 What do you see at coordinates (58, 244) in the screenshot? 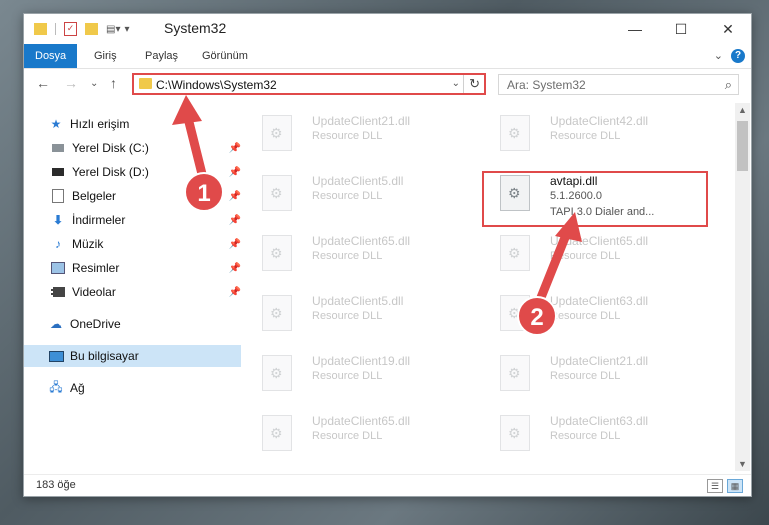
I see `music-icon: ♪` at bounding box center [58, 244].